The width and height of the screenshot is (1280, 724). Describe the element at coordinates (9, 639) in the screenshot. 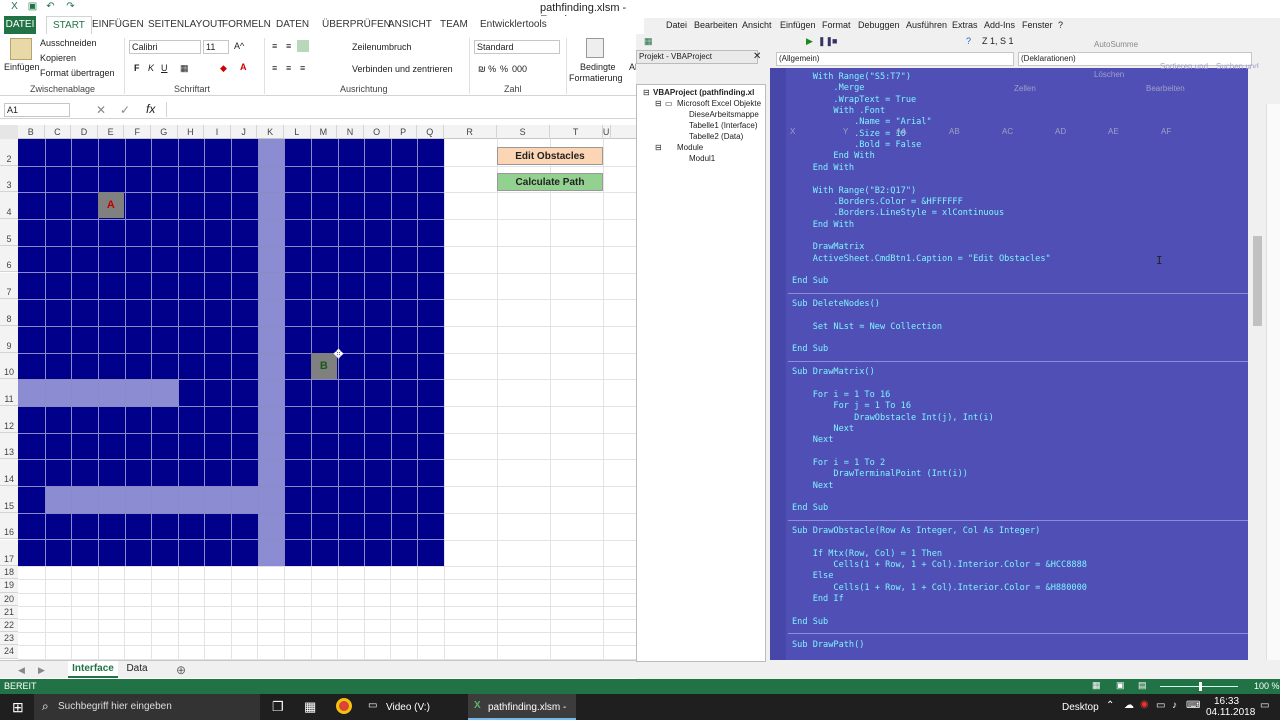

I see `row-header-23: 23` at that location.